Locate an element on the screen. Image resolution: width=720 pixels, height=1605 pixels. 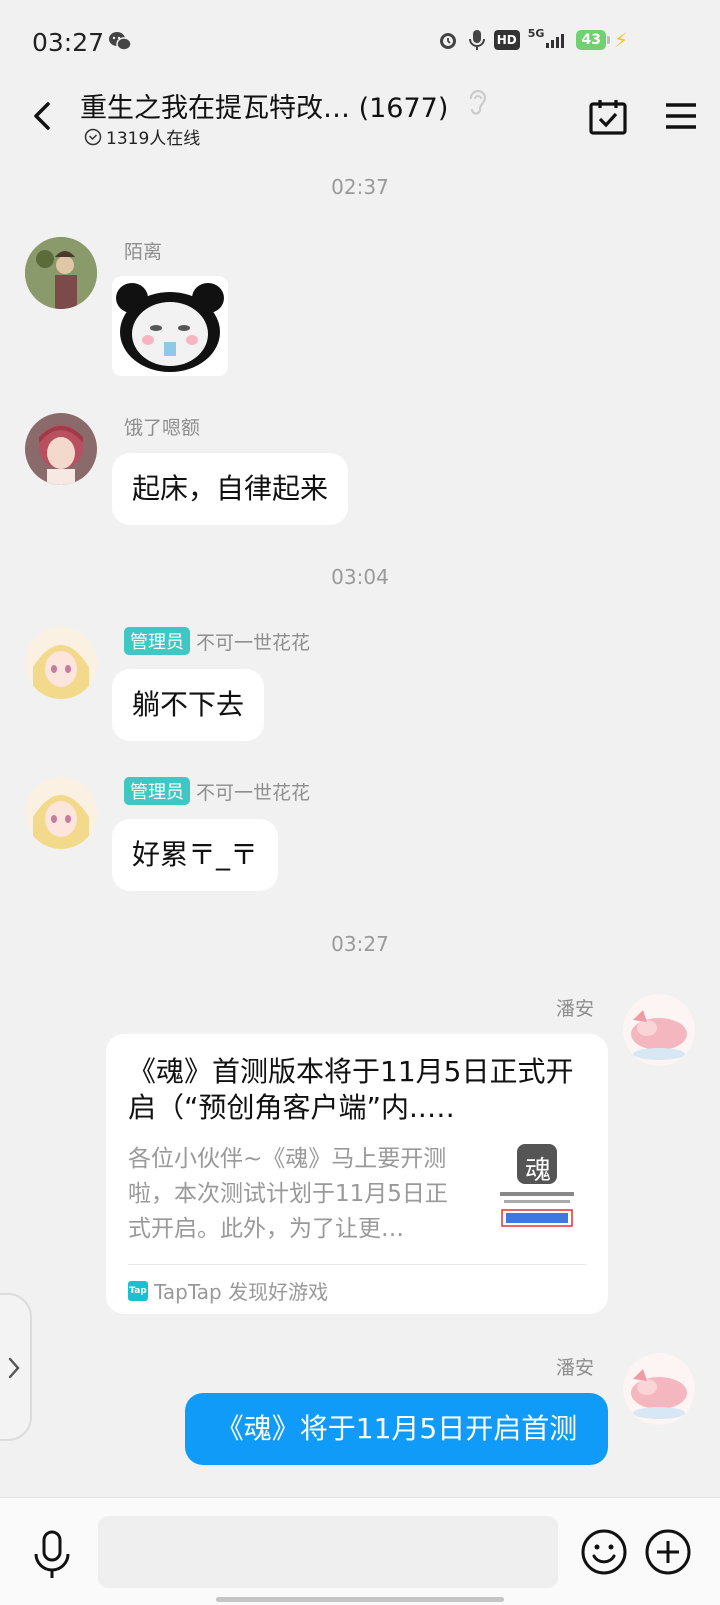
chat-title: 重生之我在提瓦特改… (1677) is located at coordinates (264, 105).